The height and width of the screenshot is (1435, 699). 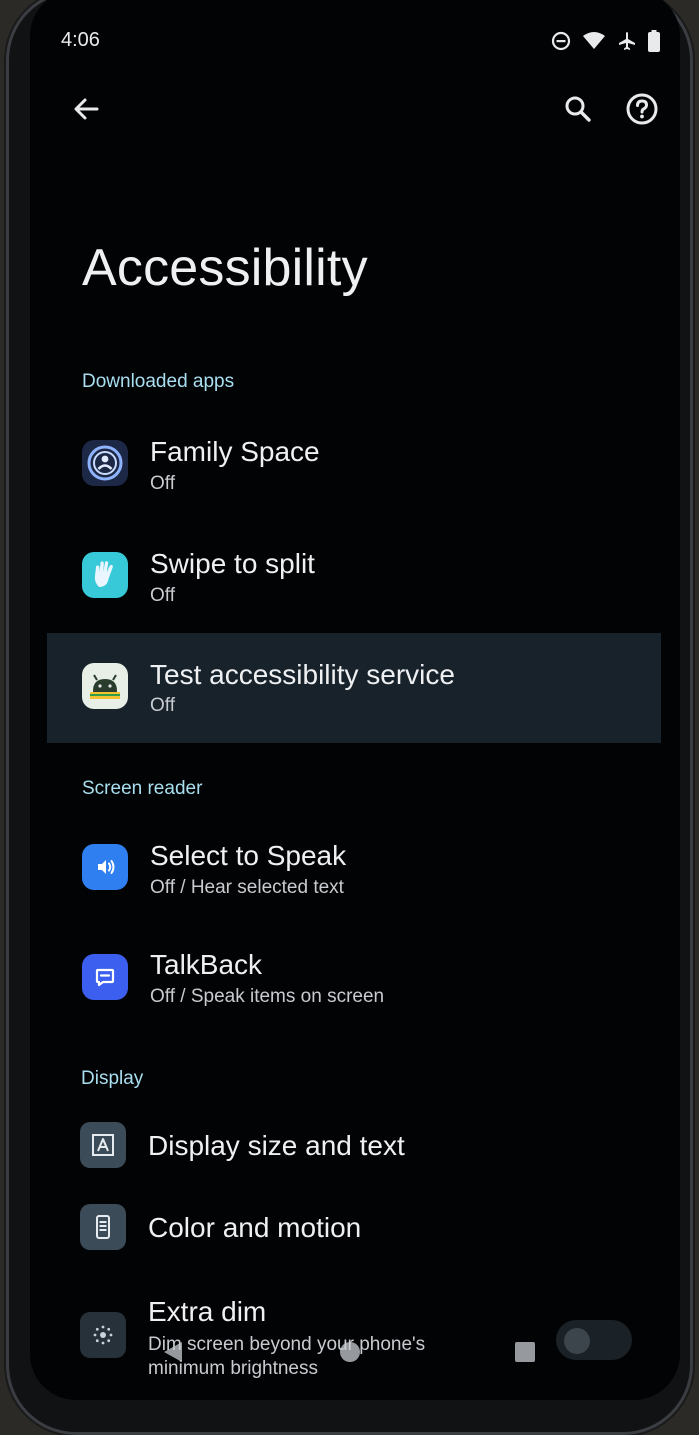 What do you see at coordinates (247, 887) in the screenshot?
I see `list-item-subtitle: Off / Hear selected text` at bounding box center [247, 887].